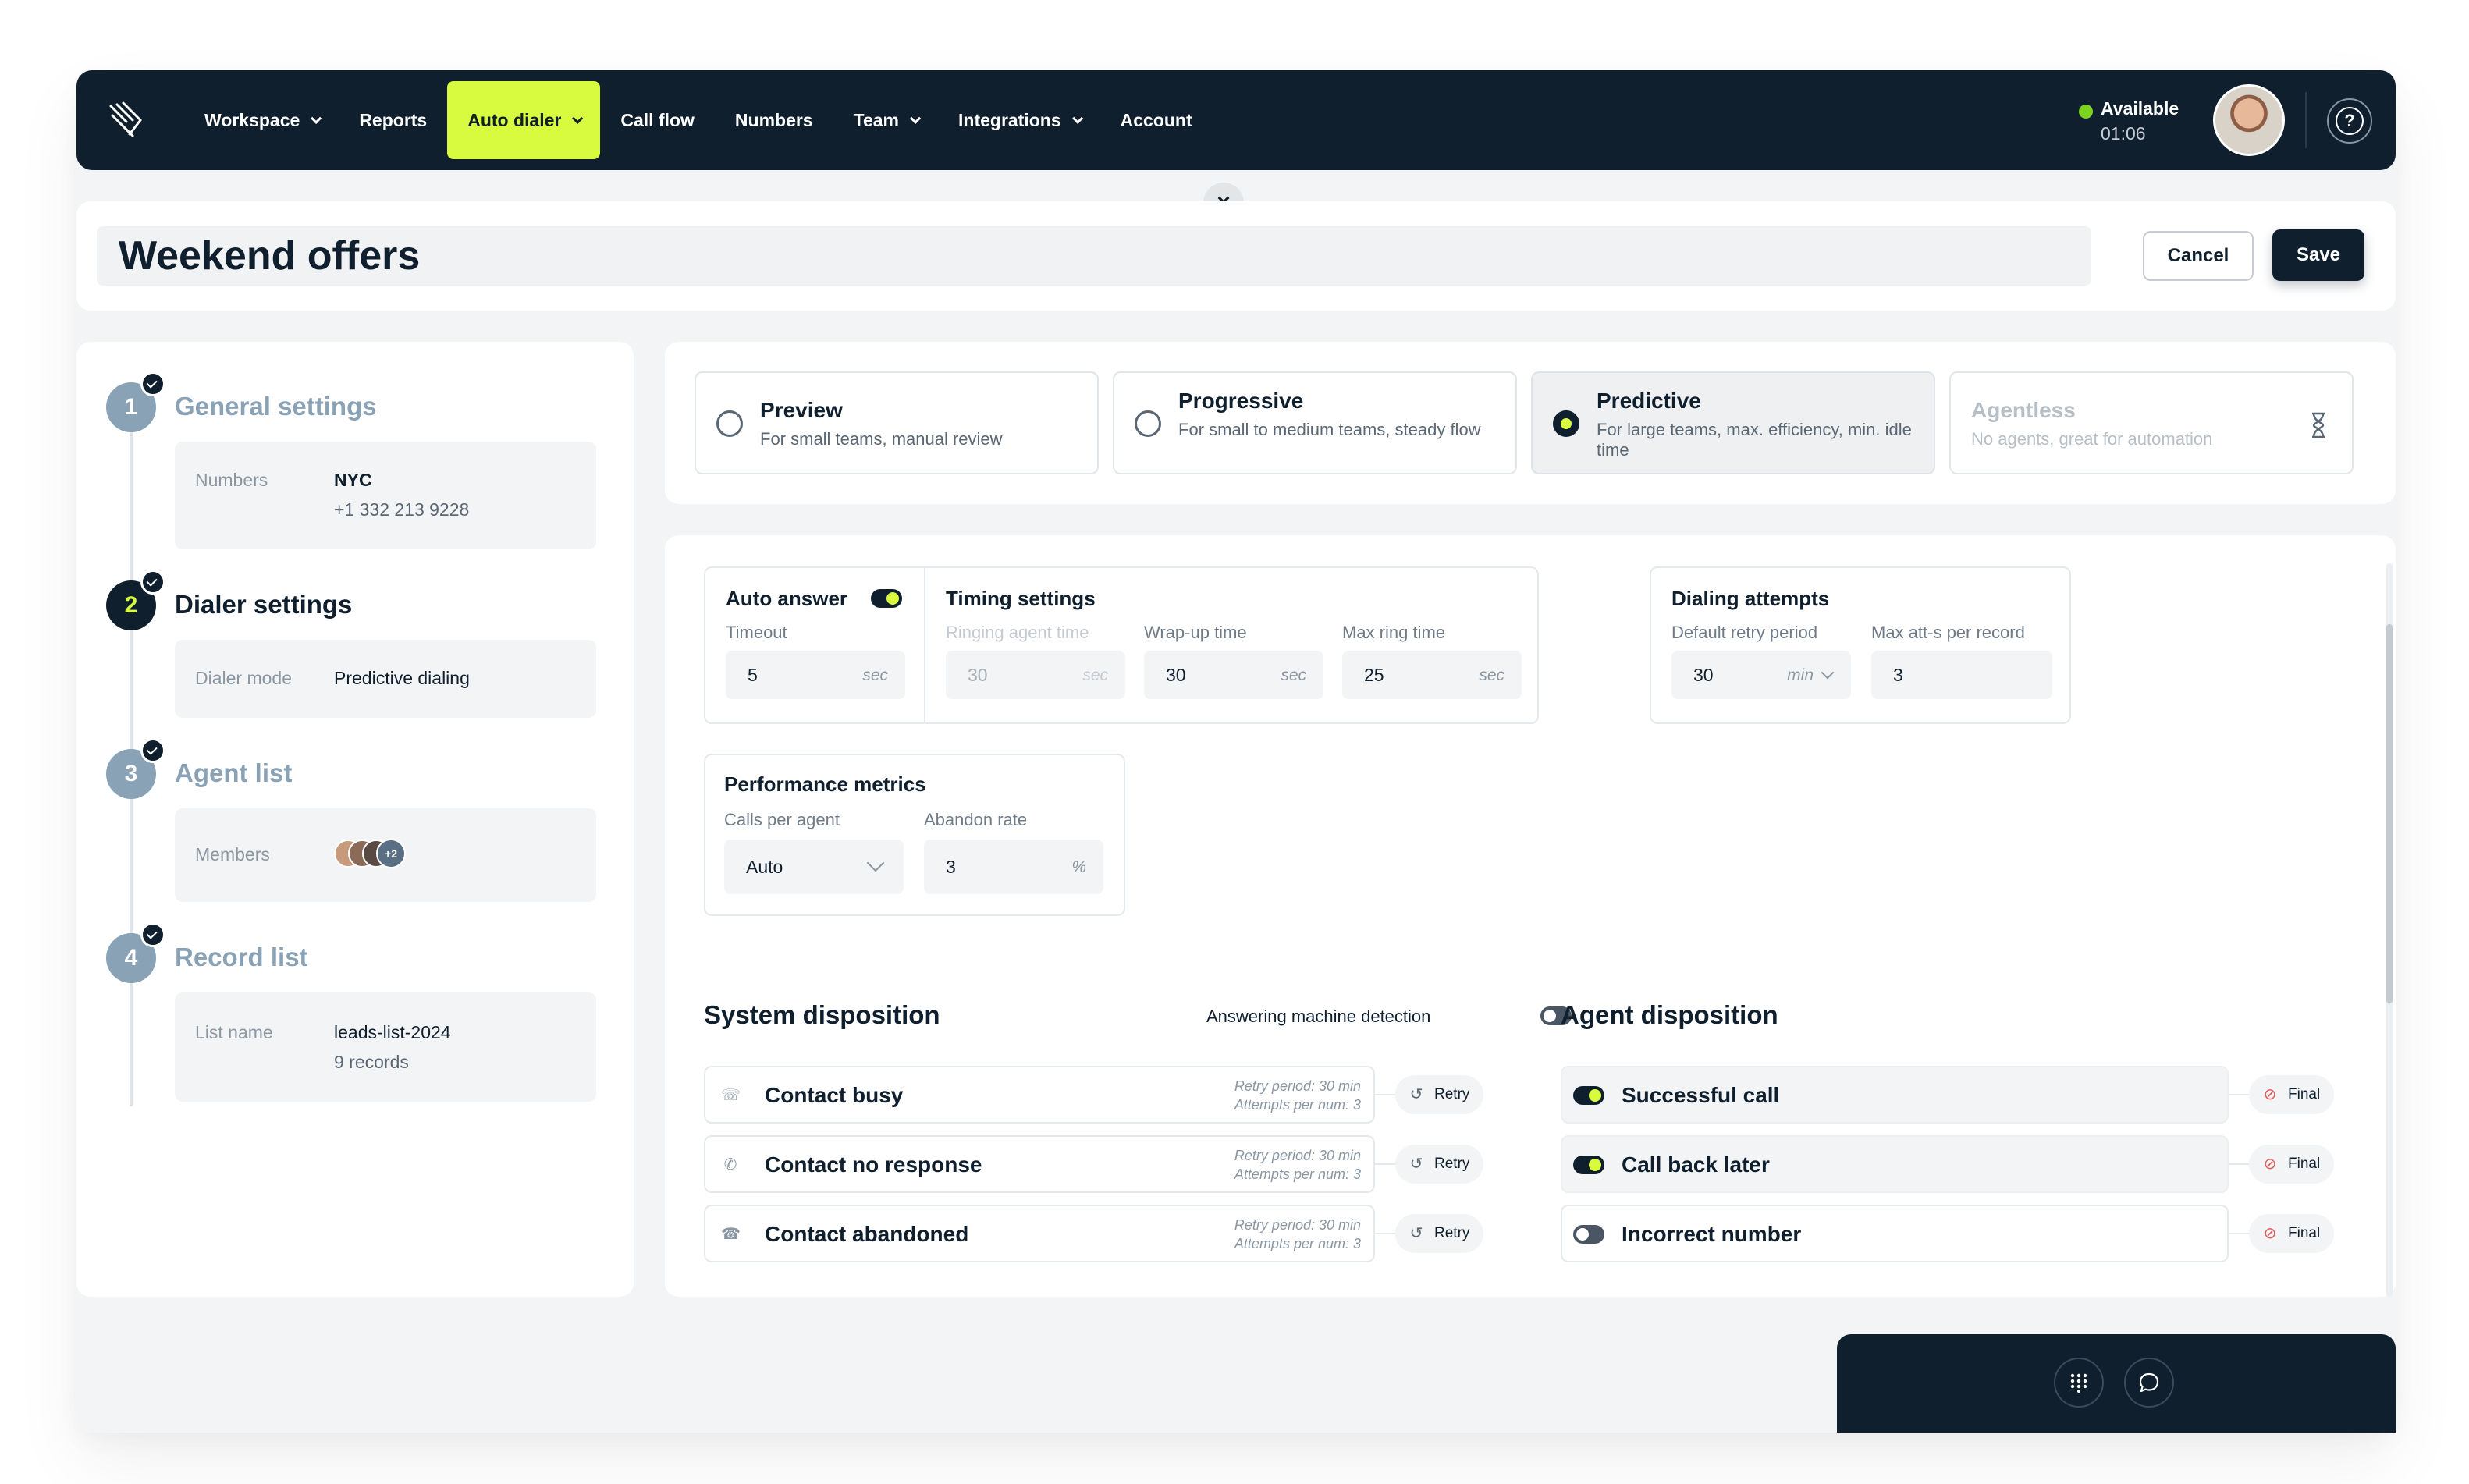 The image size is (2469, 1484). I want to click on max-ring-time-field: 25 sec, so click(1432, 675).